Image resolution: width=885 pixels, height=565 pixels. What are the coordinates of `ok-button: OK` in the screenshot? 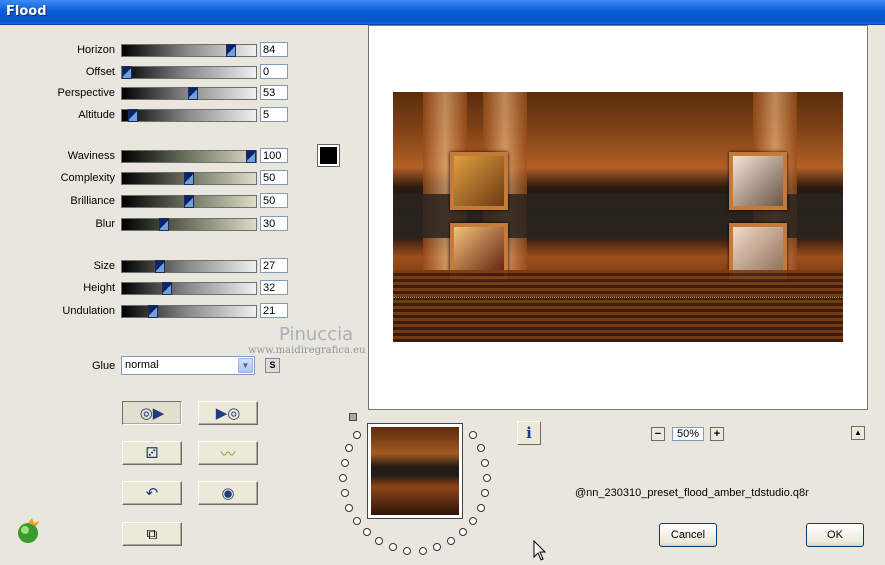 It's located at (835, 535).